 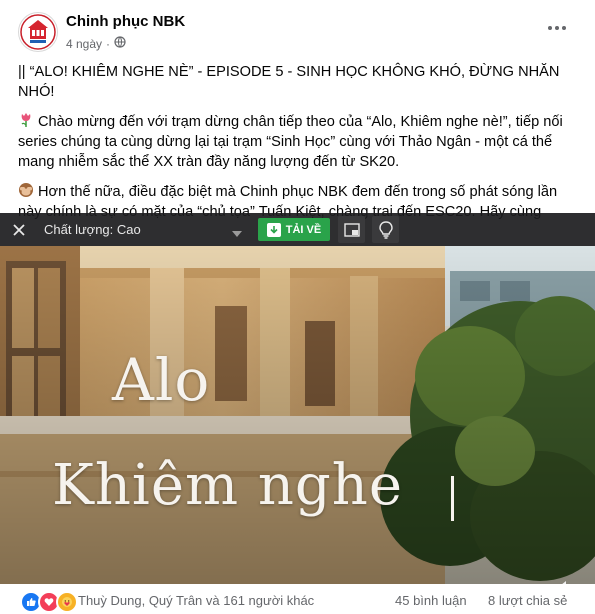 What do you see at coordinates (125, 21) in the screenshot?
I see `page-name: Chinh phục NBK` at bounding box center [125, 21].